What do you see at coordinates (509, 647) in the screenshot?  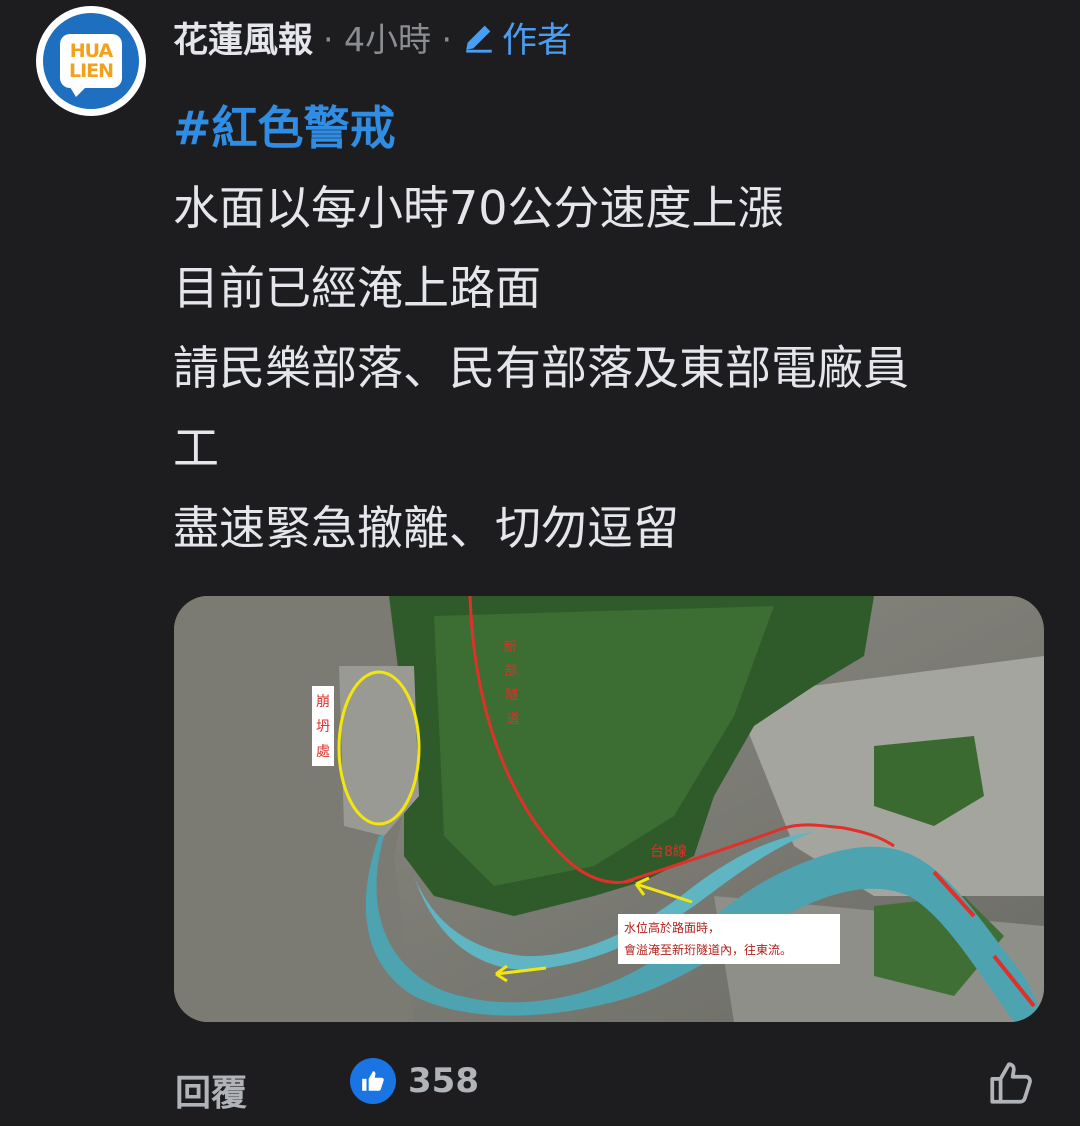 I see `tunnel-label-char: 新` at bounding box center [509, 647].